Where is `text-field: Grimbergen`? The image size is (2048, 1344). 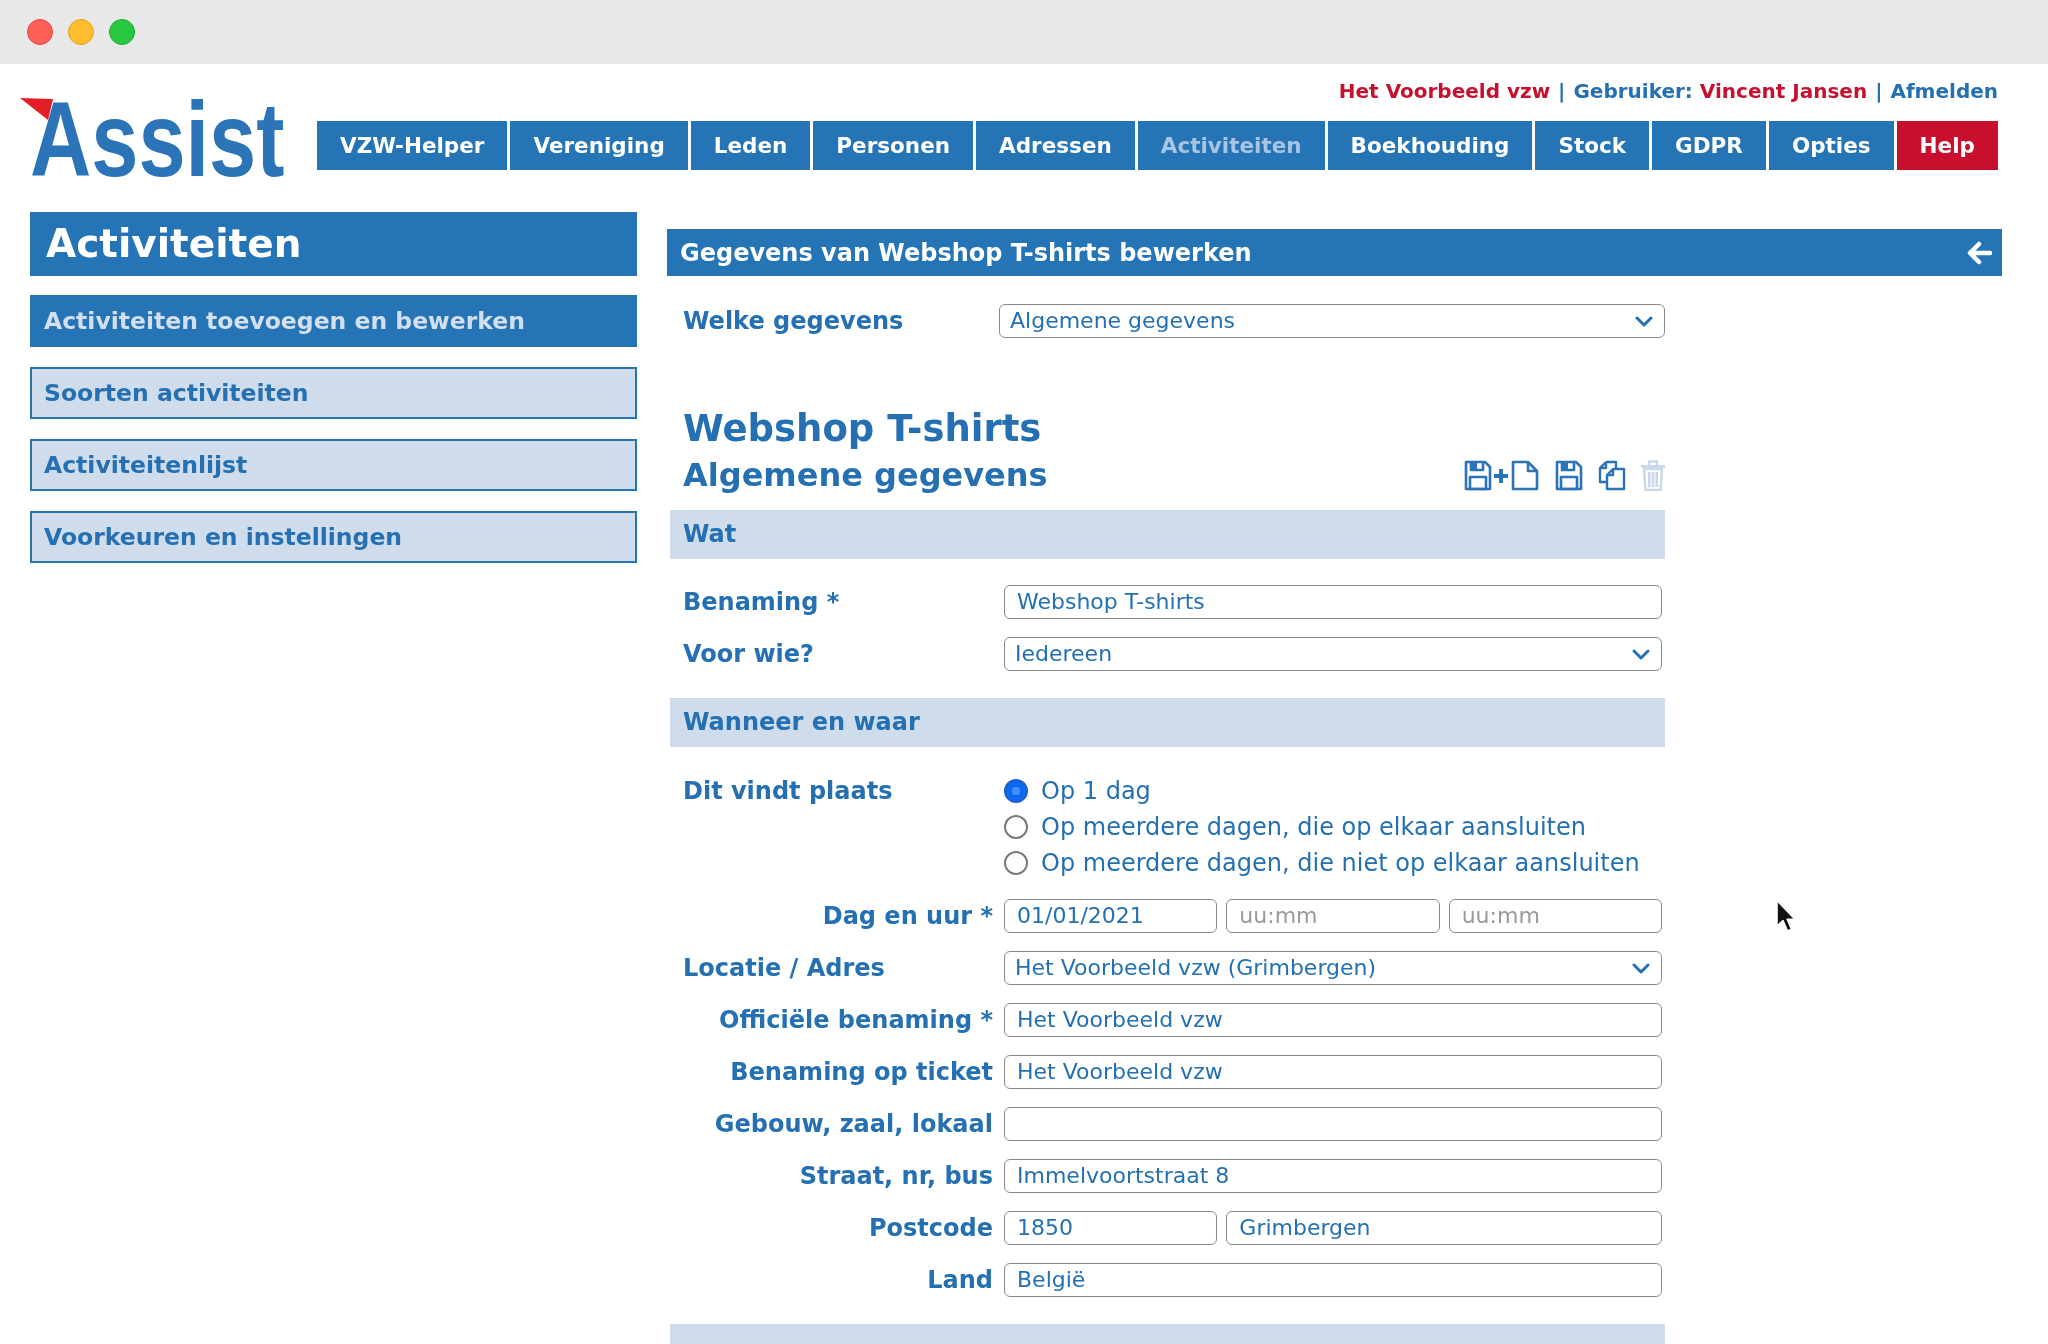
text-field: Grimbergen is located at coordinates (1444, 1228).